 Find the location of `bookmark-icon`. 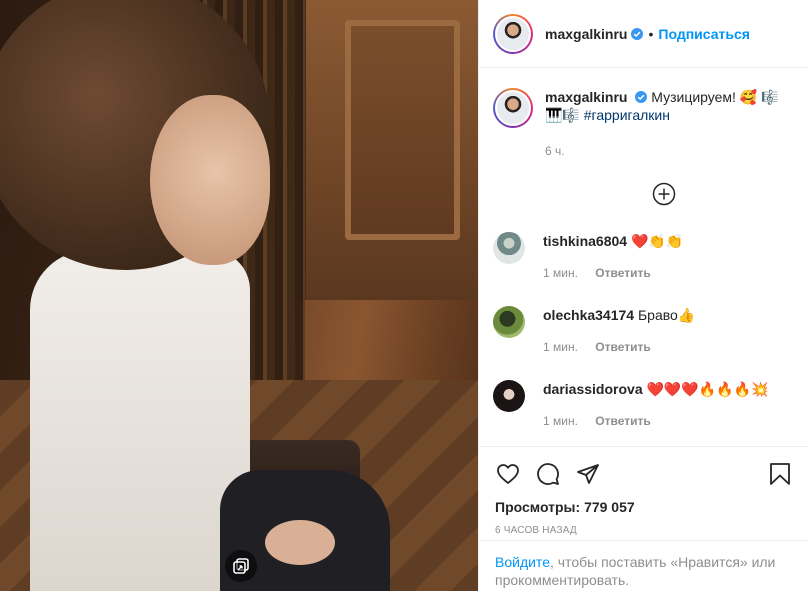

bookmark-icon is located at coordinates (780, 474).